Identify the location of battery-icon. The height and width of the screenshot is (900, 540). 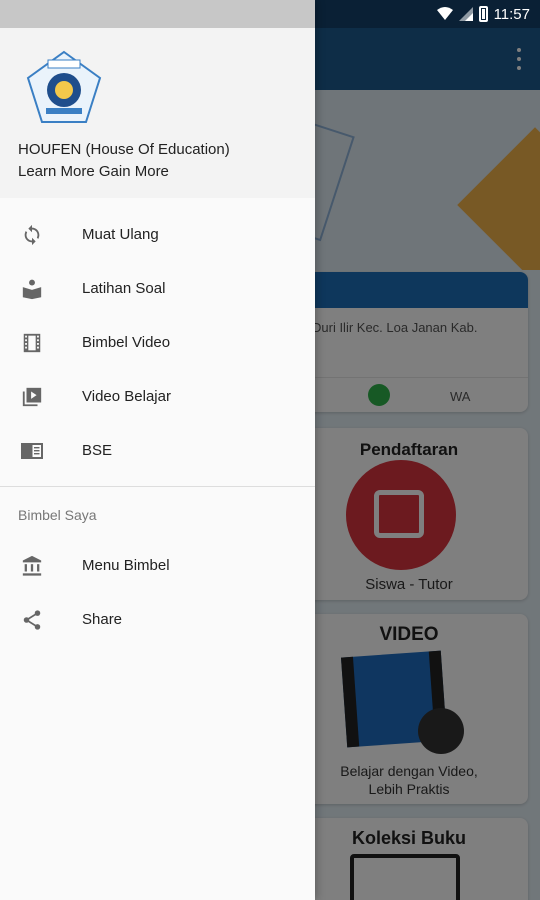
(483, 14).